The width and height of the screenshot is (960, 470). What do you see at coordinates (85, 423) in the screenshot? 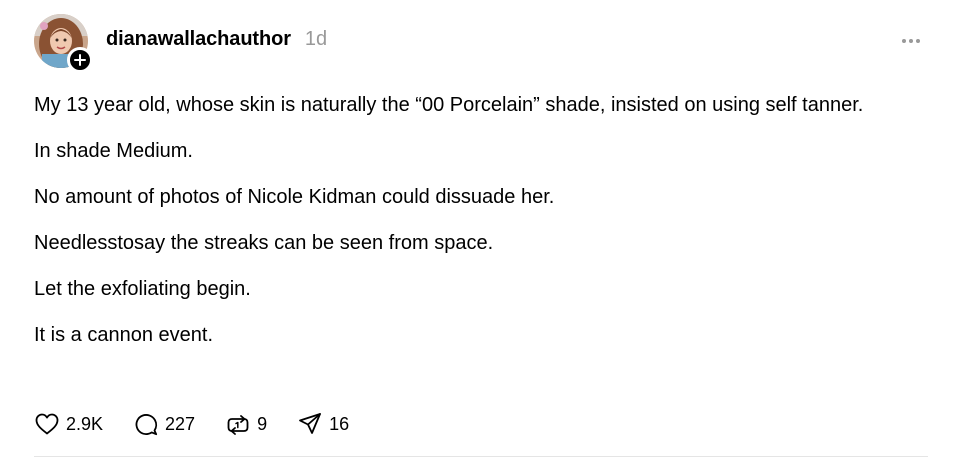
I see `like-count: 2.9K` at bounding box center [85, 423].